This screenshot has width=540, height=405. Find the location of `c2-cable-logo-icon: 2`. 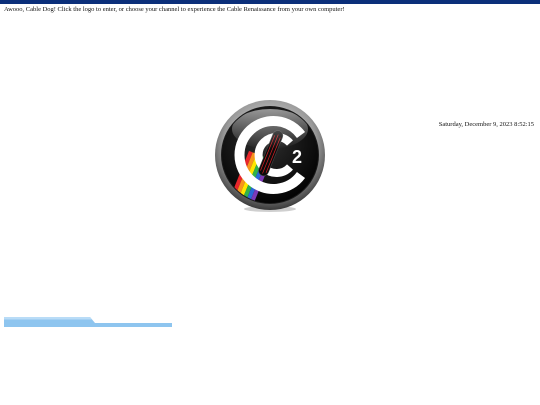

c2-cable-logo-icon: 2 is located at coordinates (270, 156).